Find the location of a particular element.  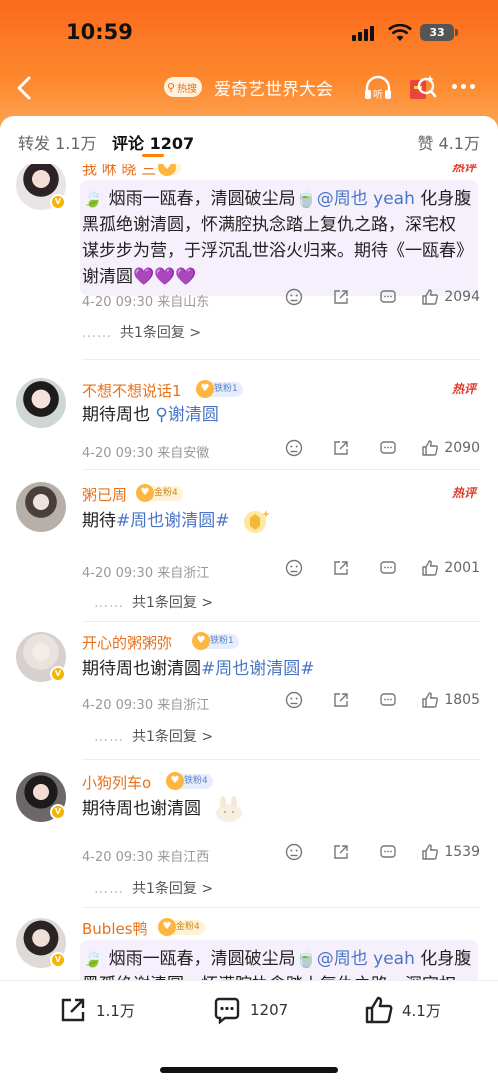

tea-cup-icon: 🍵 is located at coordinates (306, 199).